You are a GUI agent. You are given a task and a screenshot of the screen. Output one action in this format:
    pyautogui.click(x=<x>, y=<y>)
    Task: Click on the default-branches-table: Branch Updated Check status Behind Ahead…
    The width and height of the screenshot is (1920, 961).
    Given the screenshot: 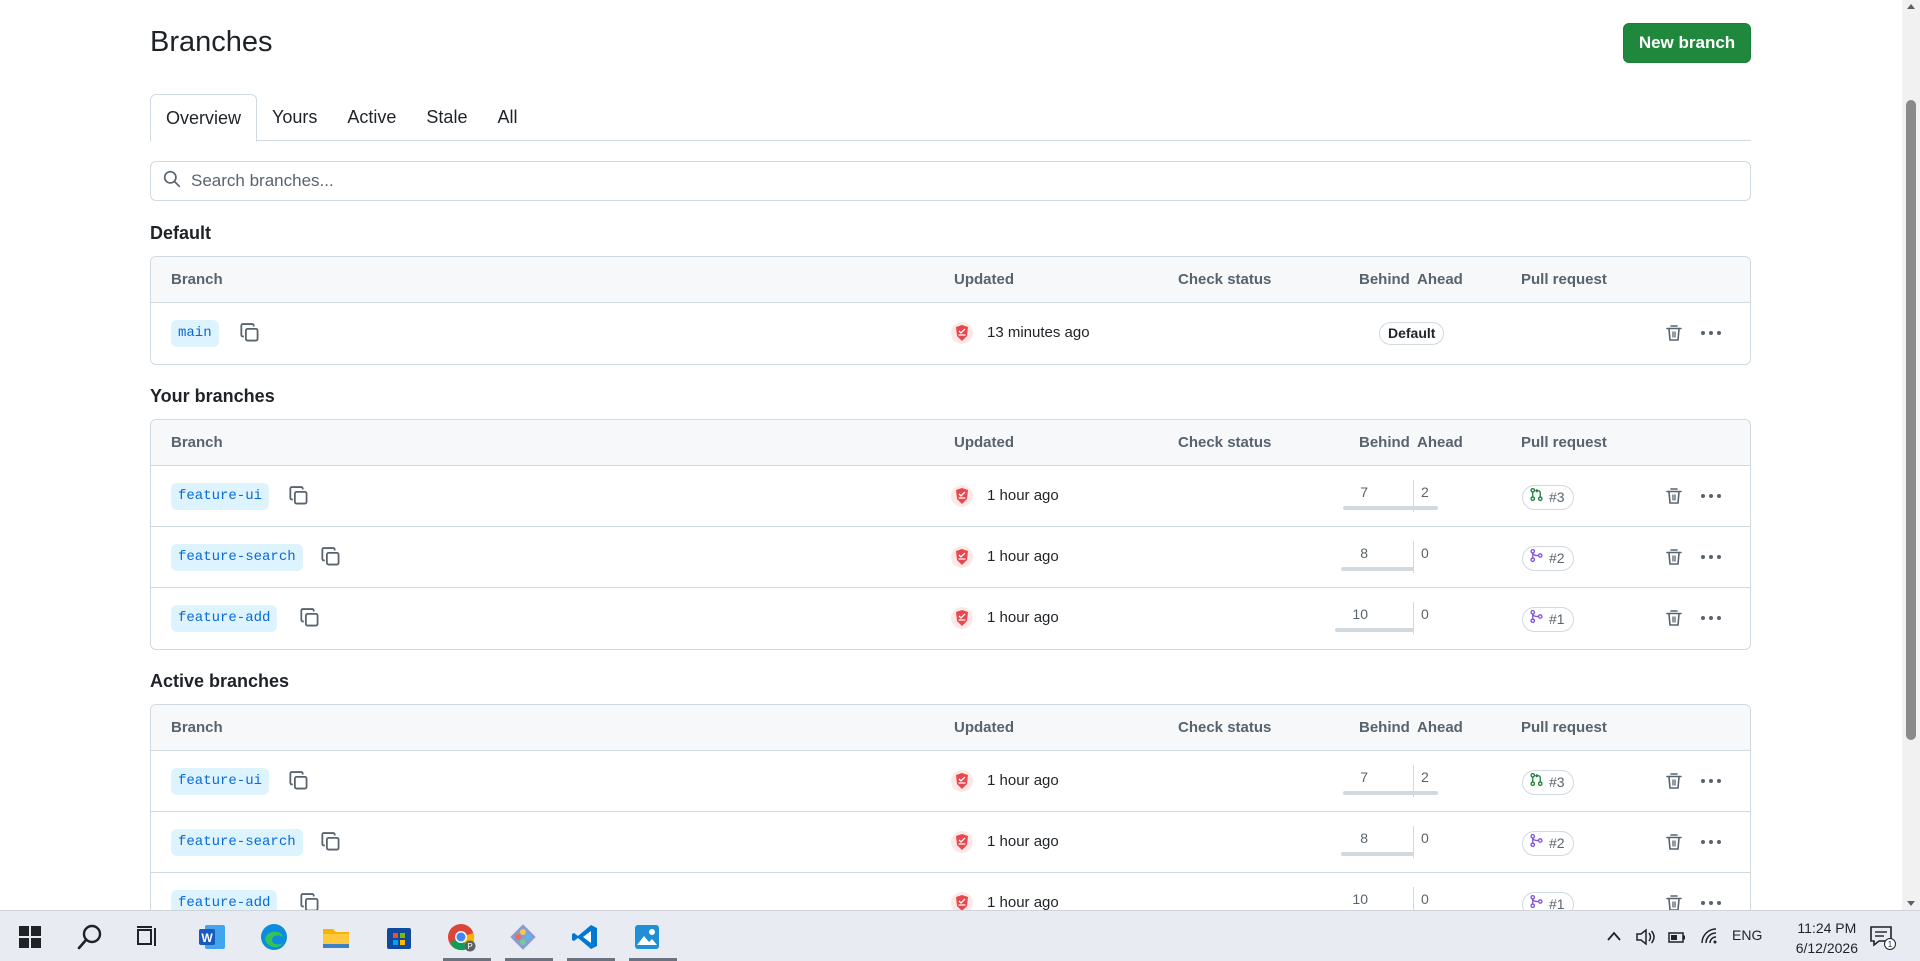 What is the action you would take?
    pyautogui.click(x=950, y=310)
    